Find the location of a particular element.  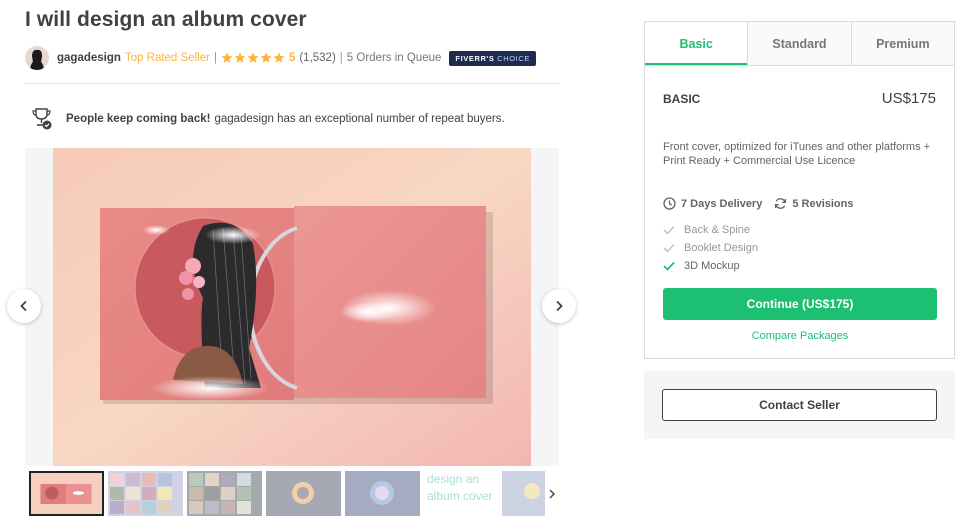

gallery-thumbnail-alt-text: design an album cover is located at coordinates (460, 493).